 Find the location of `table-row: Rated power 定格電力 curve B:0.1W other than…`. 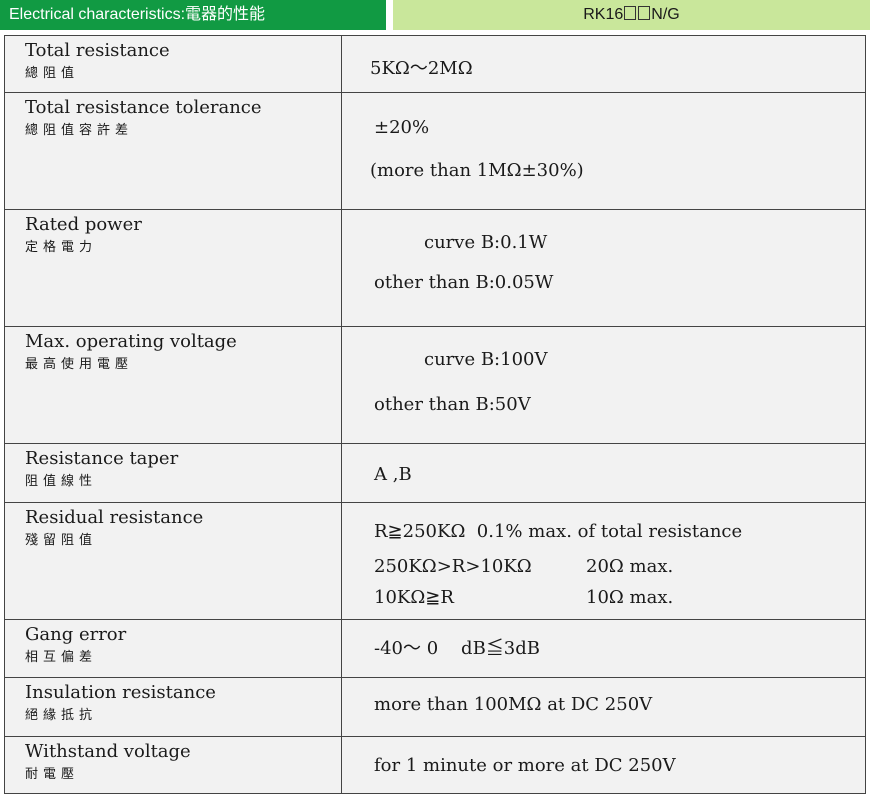

table-row: Rated power 定格電力 curve B:0.1W other than… is located at coordinates (435, 268).